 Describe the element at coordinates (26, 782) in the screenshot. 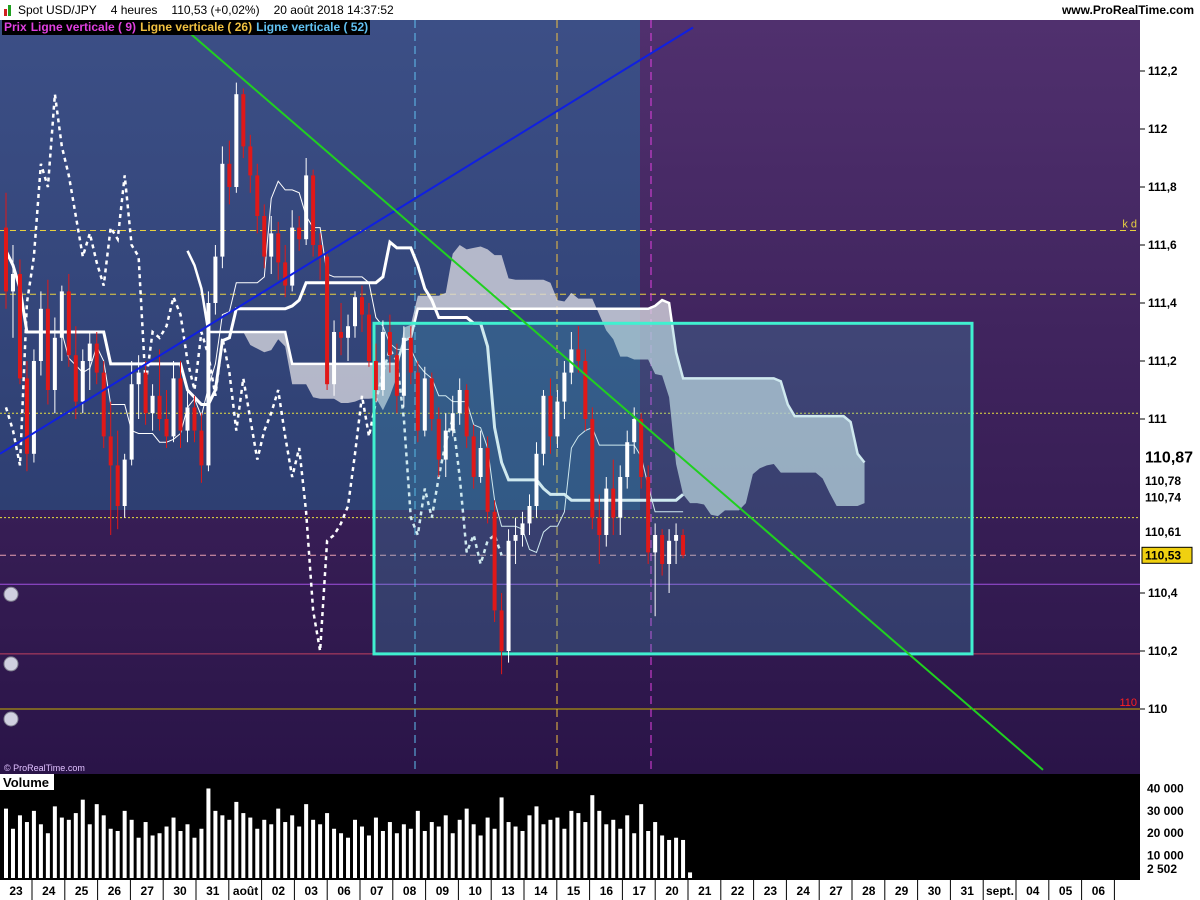

I see `volume-label: Volume` at that location.